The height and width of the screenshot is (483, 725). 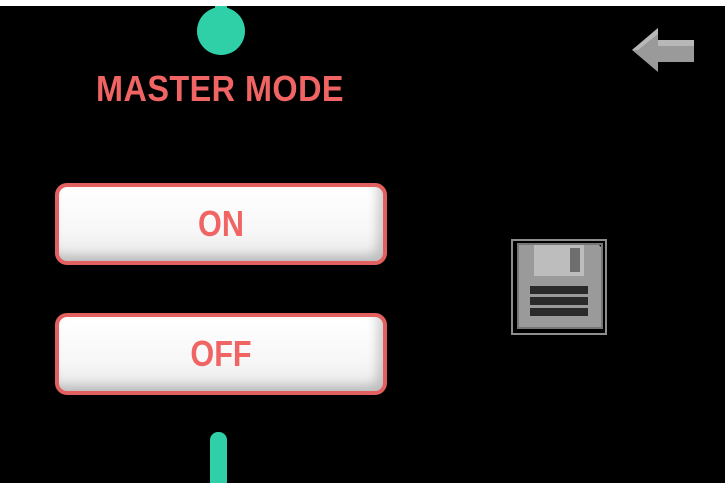 I want to click on back-button, so click(x=663, y=50).